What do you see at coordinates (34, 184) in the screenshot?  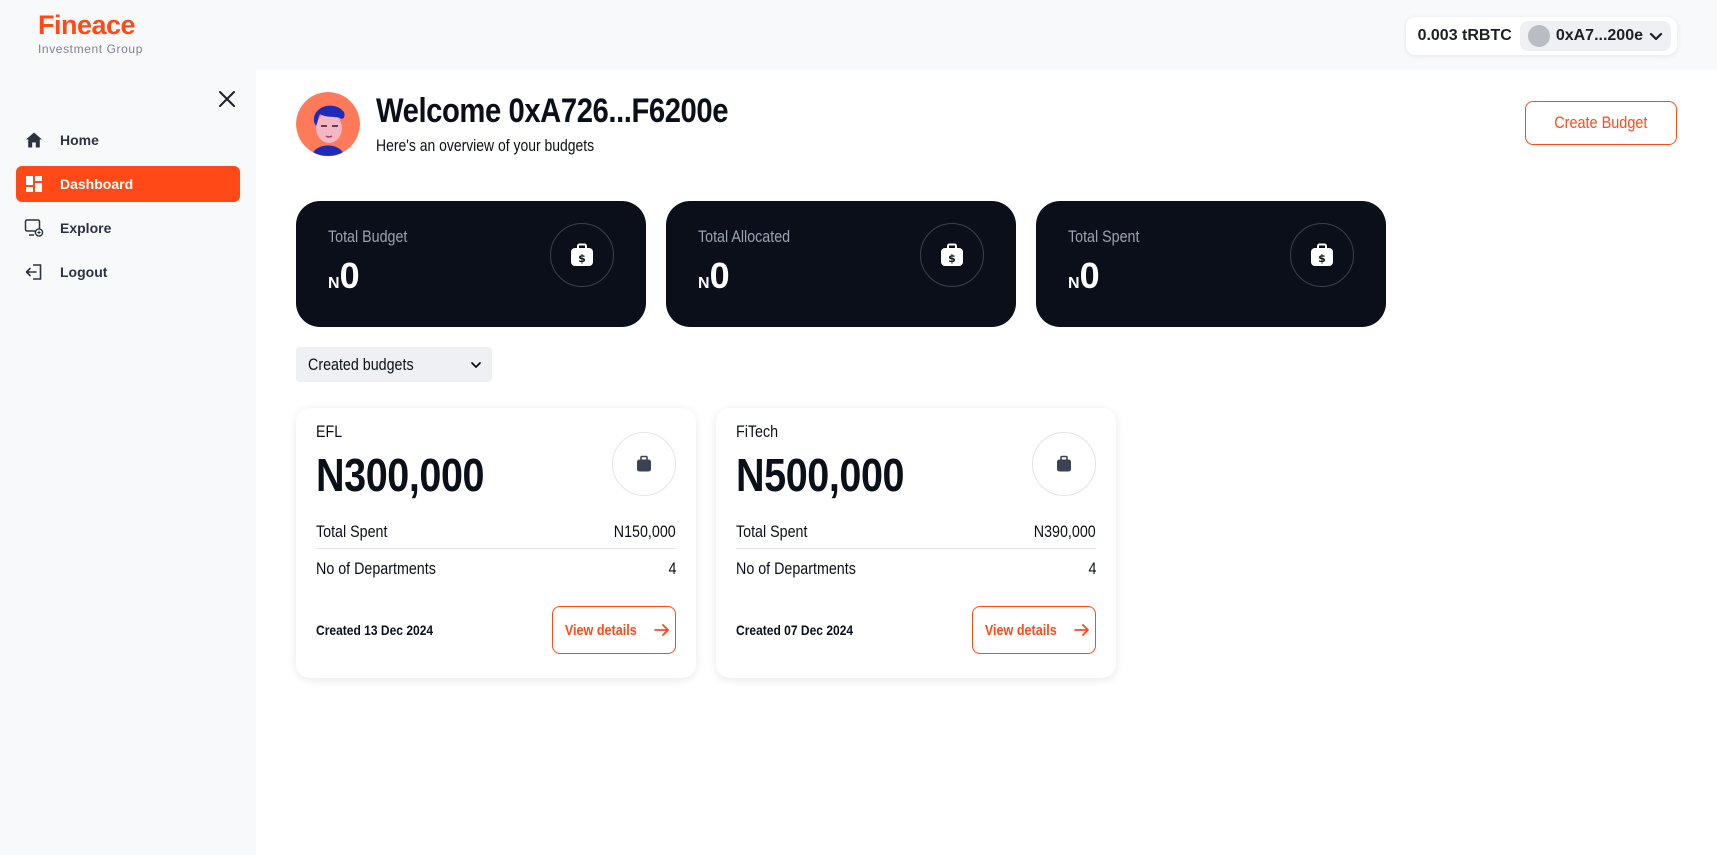 I see `dashboard-icon` at bounding box center [34, 184].